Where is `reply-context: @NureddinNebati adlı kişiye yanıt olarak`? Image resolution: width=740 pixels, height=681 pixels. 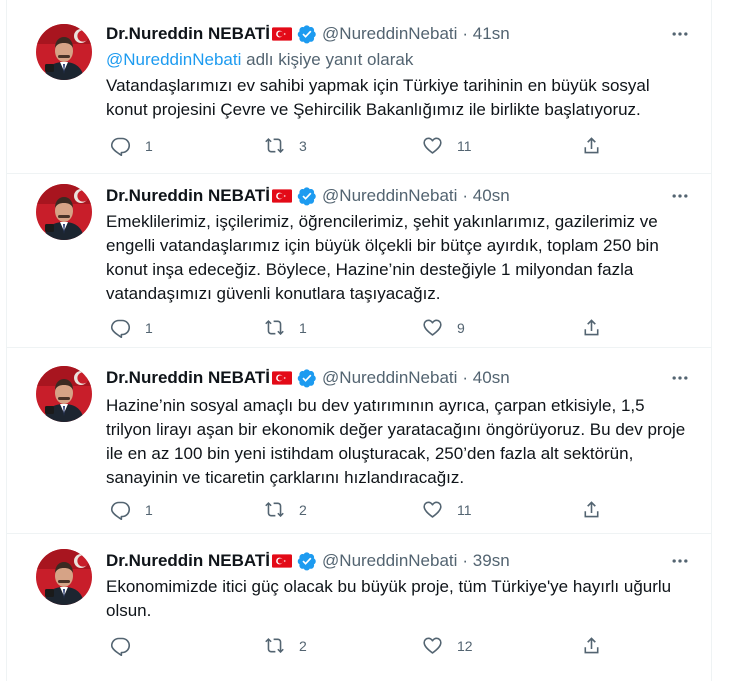
reply-context: @NureddinNebati adlı kişiye yanıt olarak is located at coordinates (259, 60).